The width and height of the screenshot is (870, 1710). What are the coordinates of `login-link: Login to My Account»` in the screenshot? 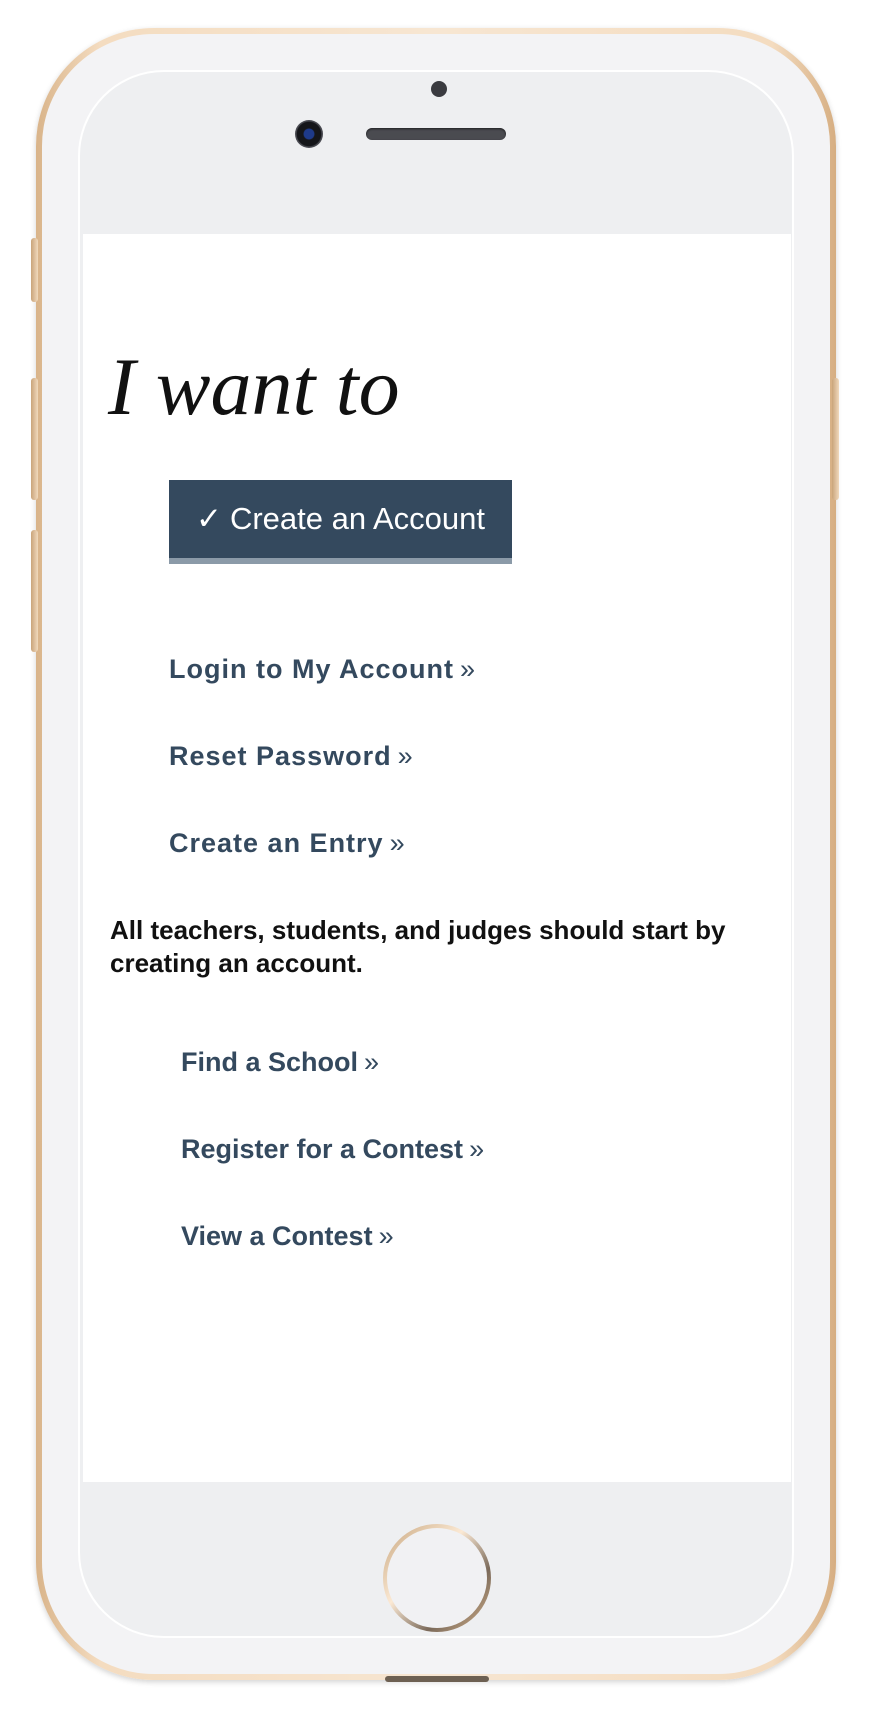 It's located at (322, 669).